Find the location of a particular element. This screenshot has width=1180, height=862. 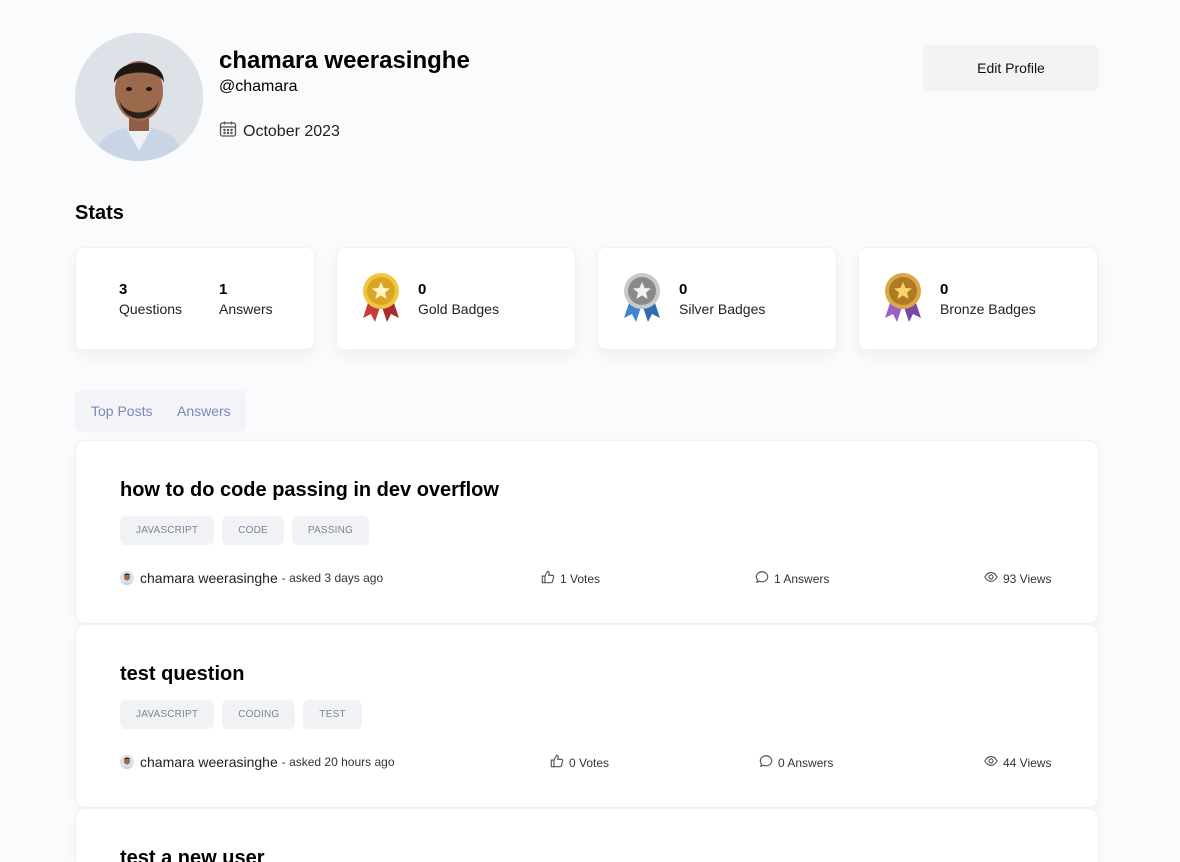

question-tags: JAVASCRIPT CODE PASSING is located at coordinates (245, 530).